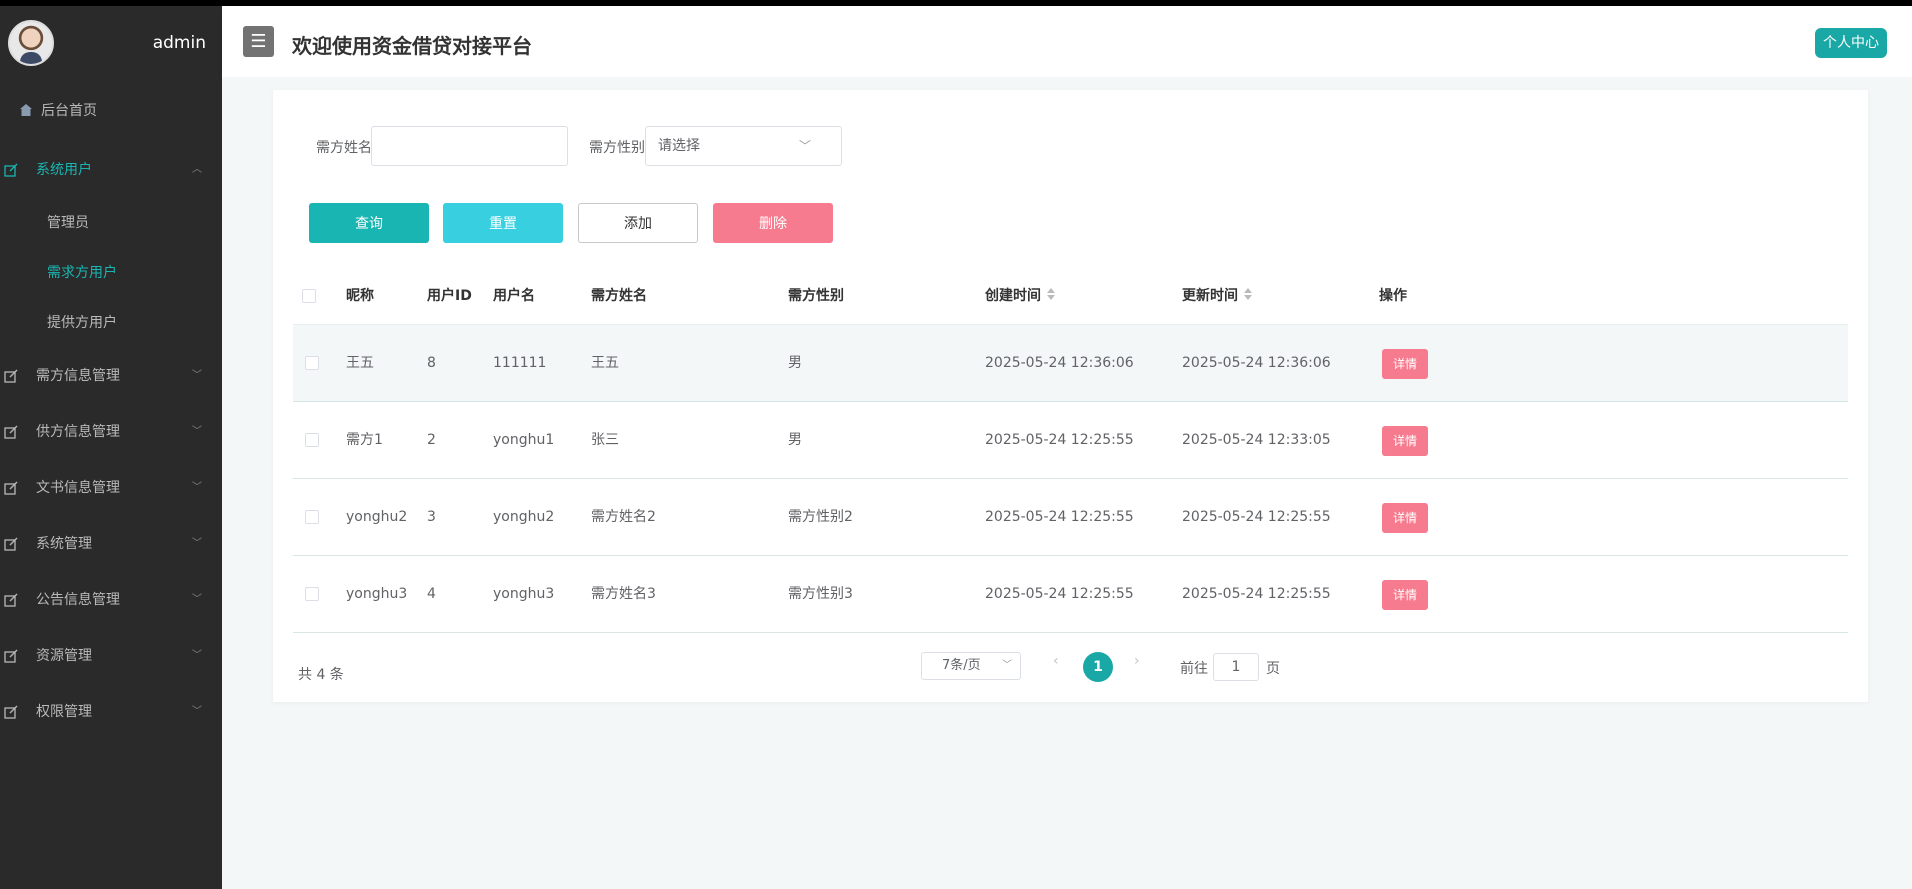  Describe the element at coordinates (1013, 296) in the screenshot. I see `column-header-label: 创建时间` at that location.